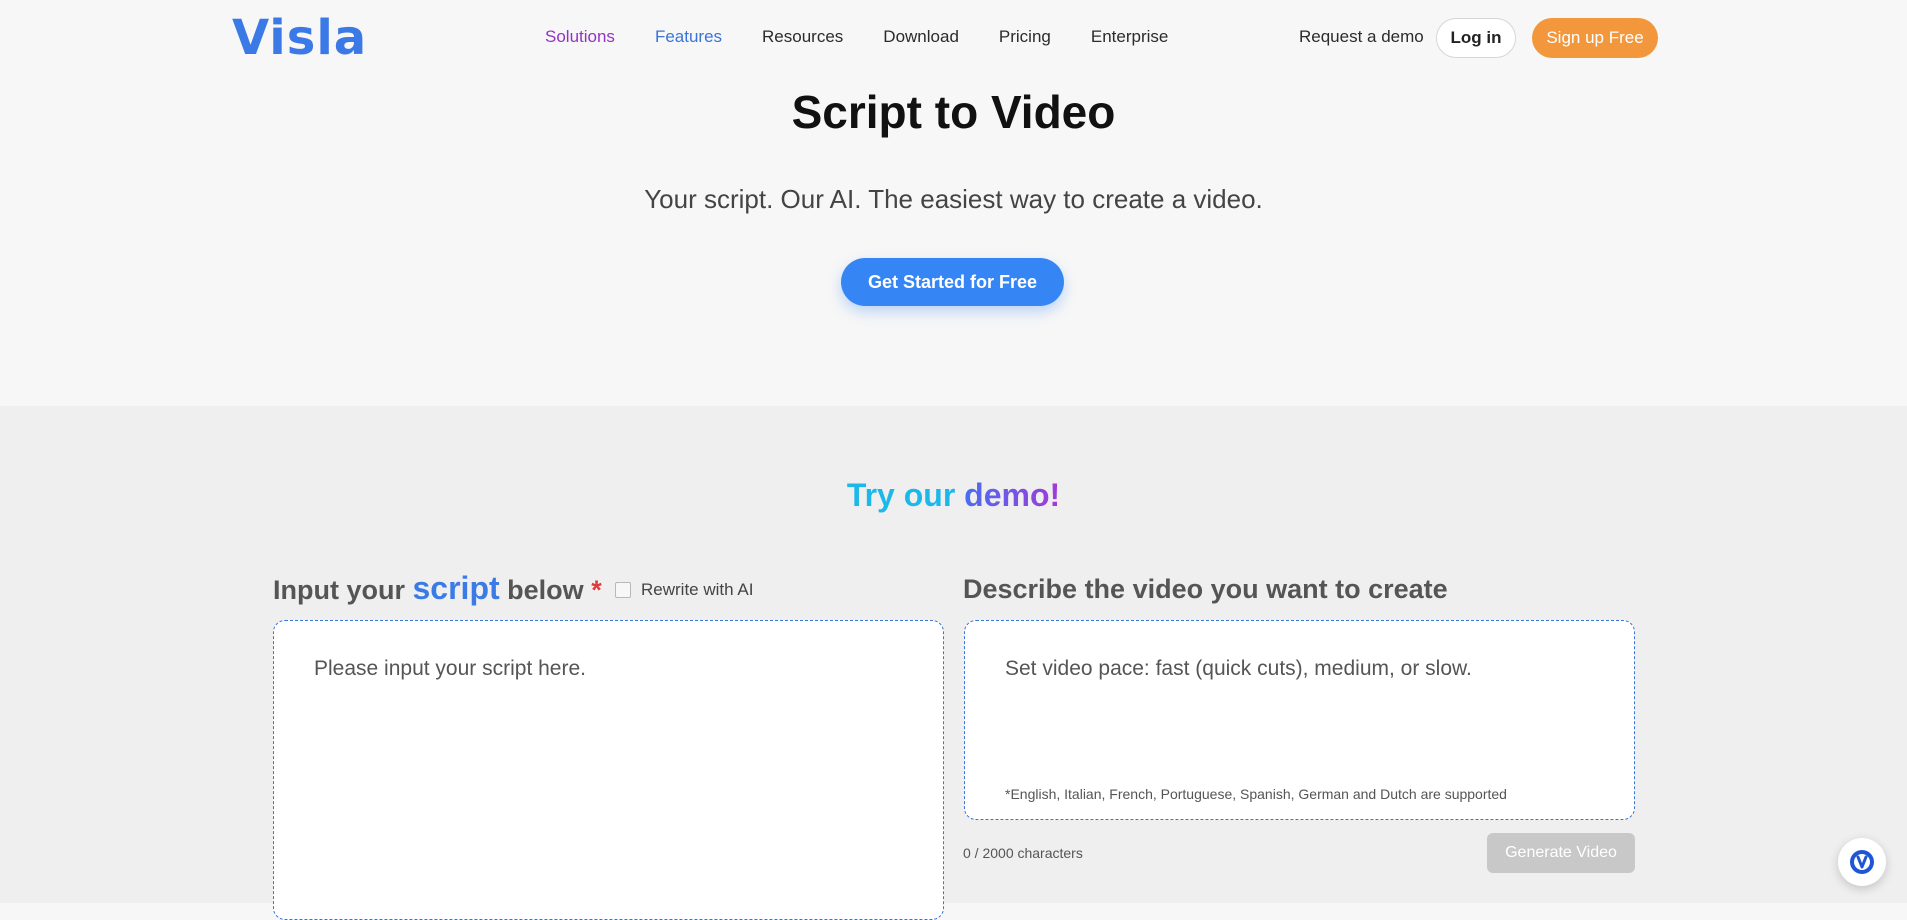  Describe the element at coordinates (952, 282) in the screenshot. I see `get-started-button: Get Started for Free` at that location.